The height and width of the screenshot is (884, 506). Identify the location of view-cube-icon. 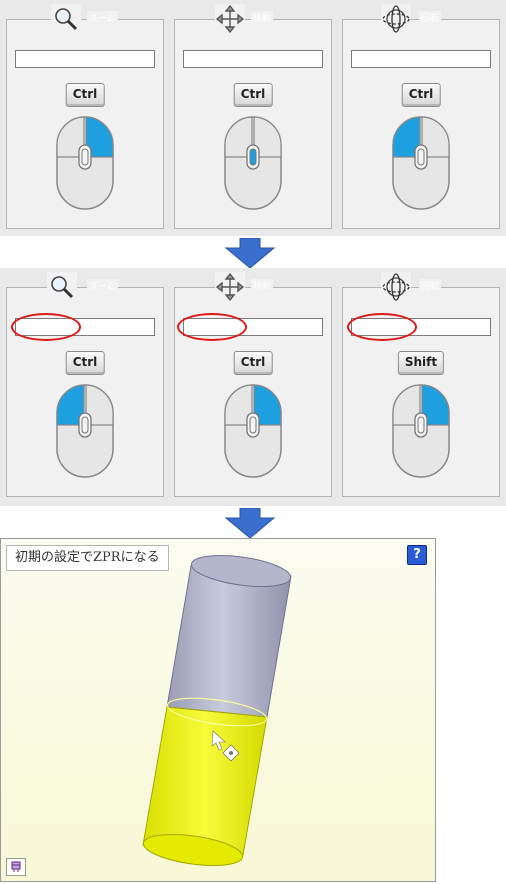
(16, 867).